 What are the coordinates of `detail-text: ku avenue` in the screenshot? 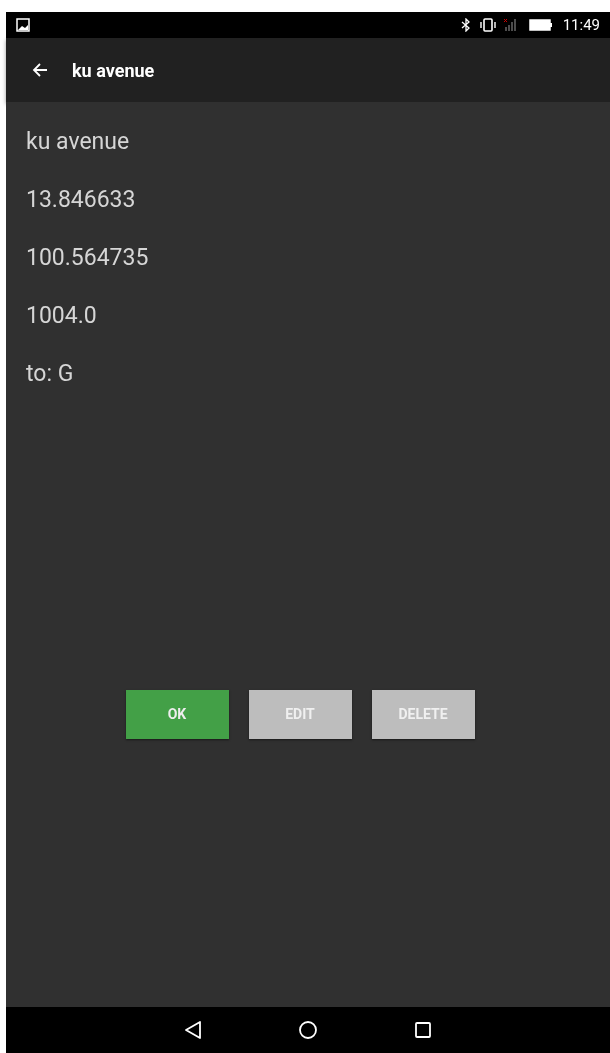 It's located at (78, 142).